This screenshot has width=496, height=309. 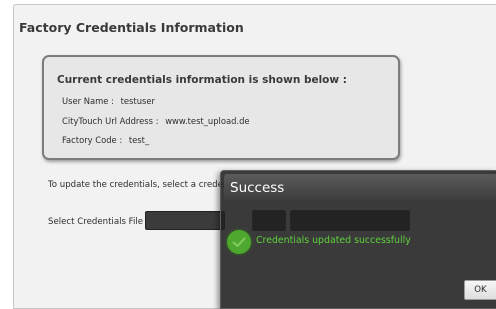 What do you see at coordinates (185, 220) in the screenshot?
I see `credentials-file-input` at bounding box center [185, 220].